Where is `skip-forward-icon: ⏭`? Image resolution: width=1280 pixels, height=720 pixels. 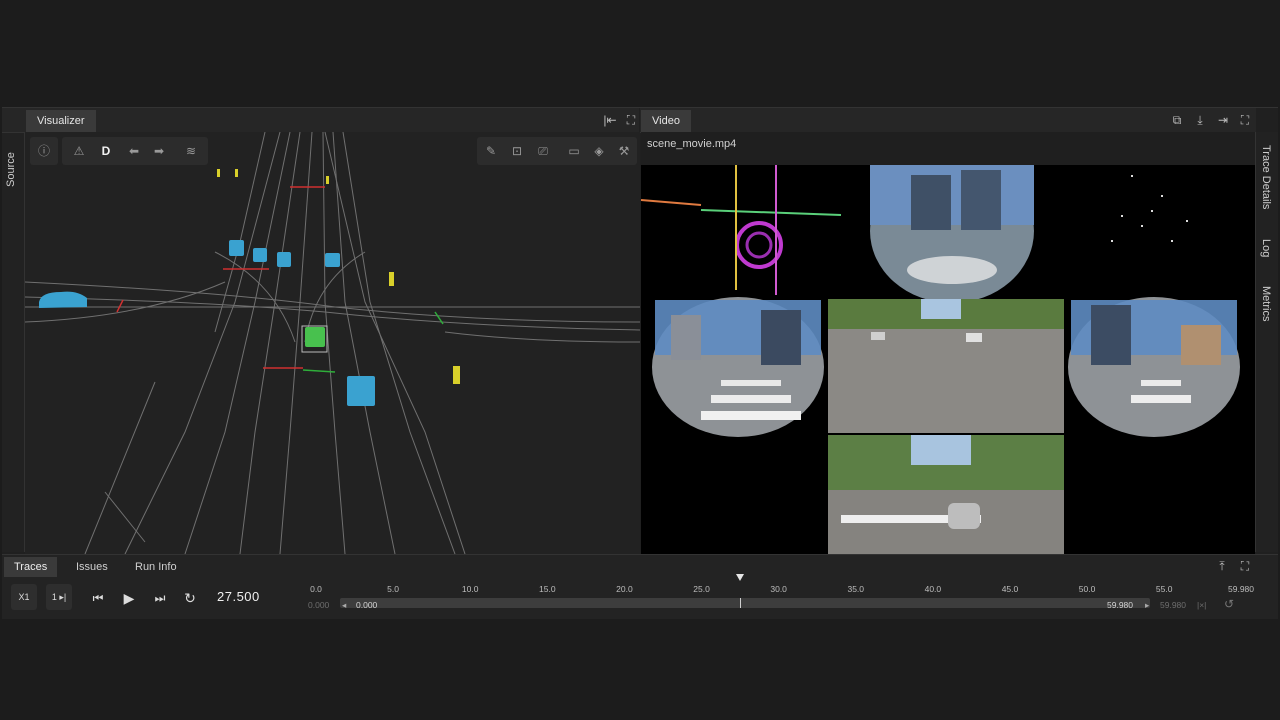 skip-forward-icon: ⏭ is located at coordinates (160, 598).